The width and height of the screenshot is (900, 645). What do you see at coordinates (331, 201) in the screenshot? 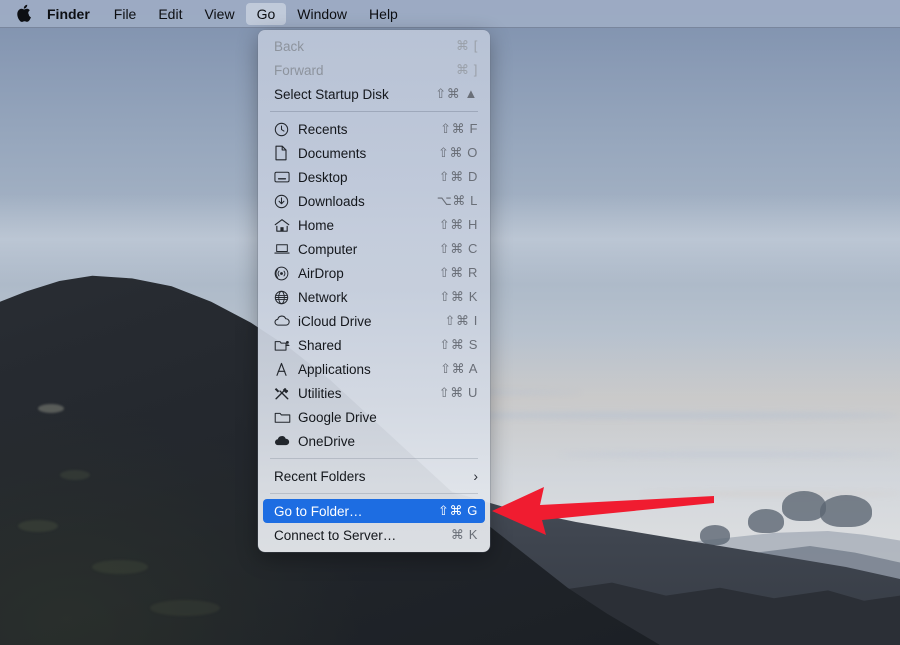
I see `menu-item-label: Downloads` at bounding box center [331, 201].